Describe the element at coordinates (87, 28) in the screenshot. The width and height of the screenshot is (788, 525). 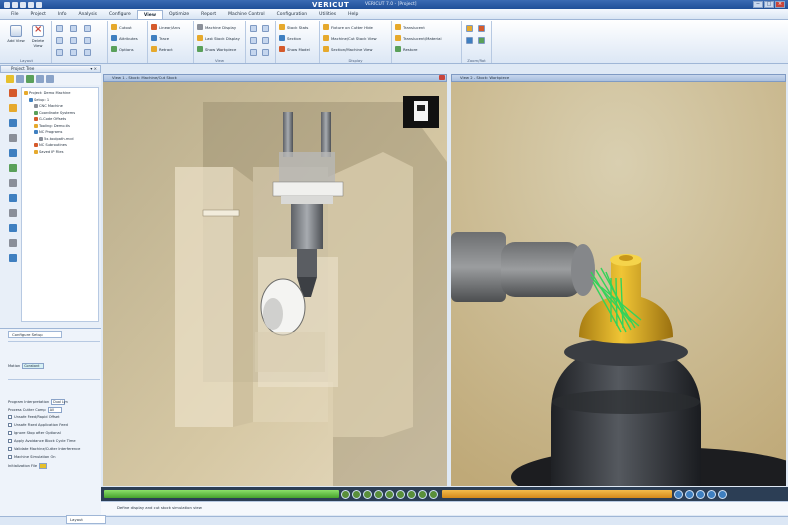
I see `layout-cascade-icon` at that location.